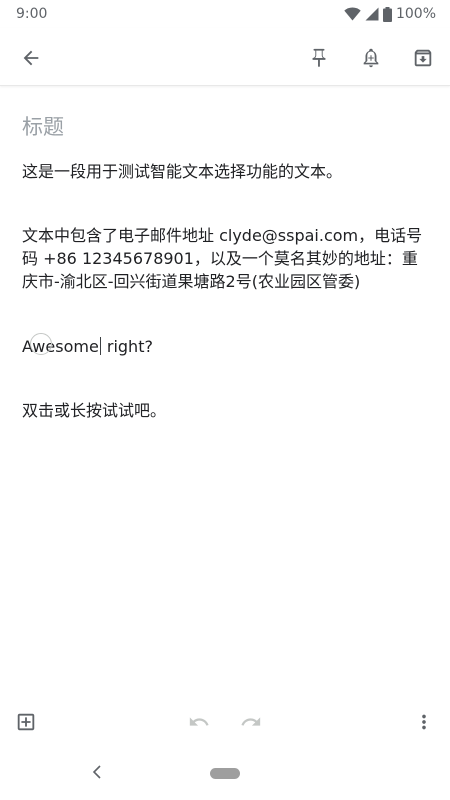 The width and height of the screenshot is (450, 800). What do you see at coordinates (94, 410) in the screenshot?
I see `note-paragraph: 双击或长按试试吧。` at bounding box center [94, 410].